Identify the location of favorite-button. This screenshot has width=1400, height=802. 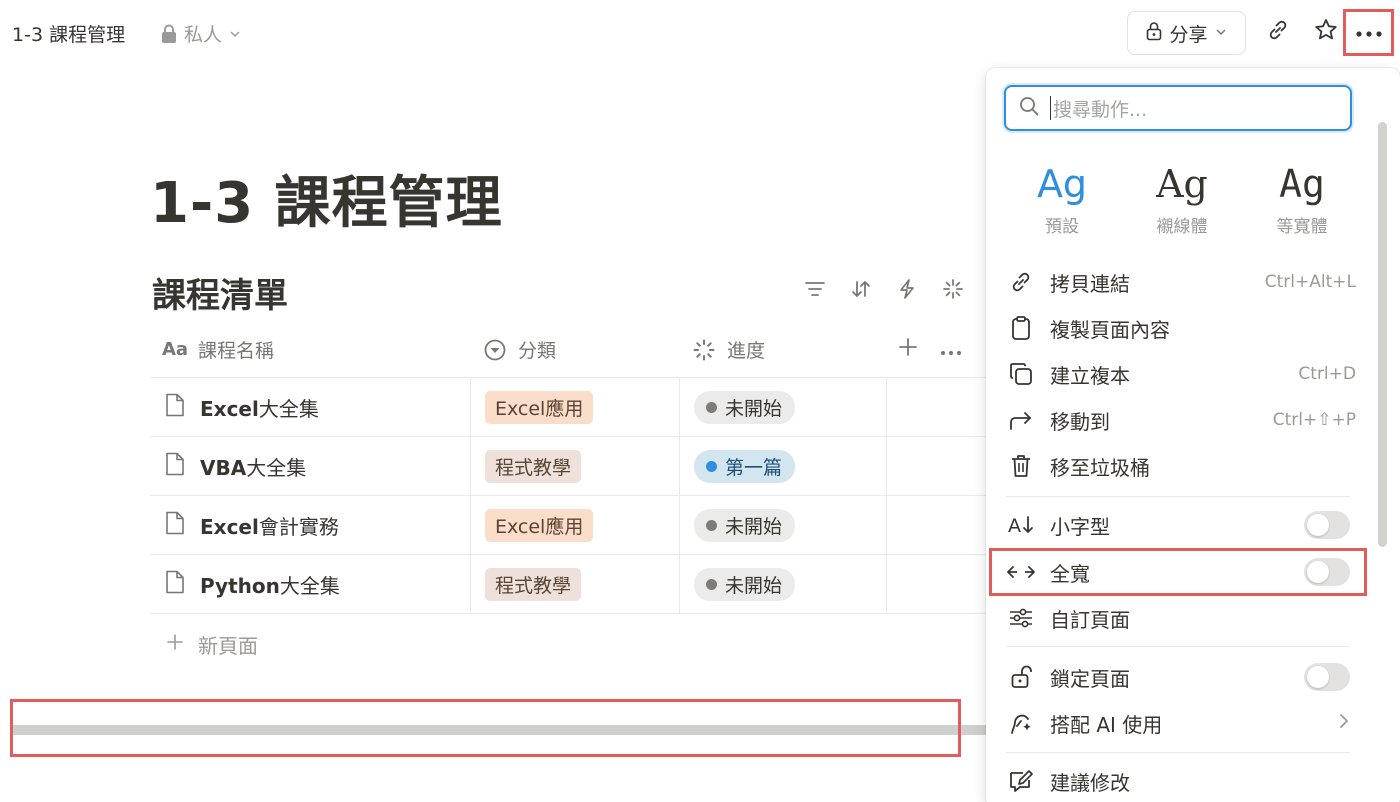
(1326, 32).